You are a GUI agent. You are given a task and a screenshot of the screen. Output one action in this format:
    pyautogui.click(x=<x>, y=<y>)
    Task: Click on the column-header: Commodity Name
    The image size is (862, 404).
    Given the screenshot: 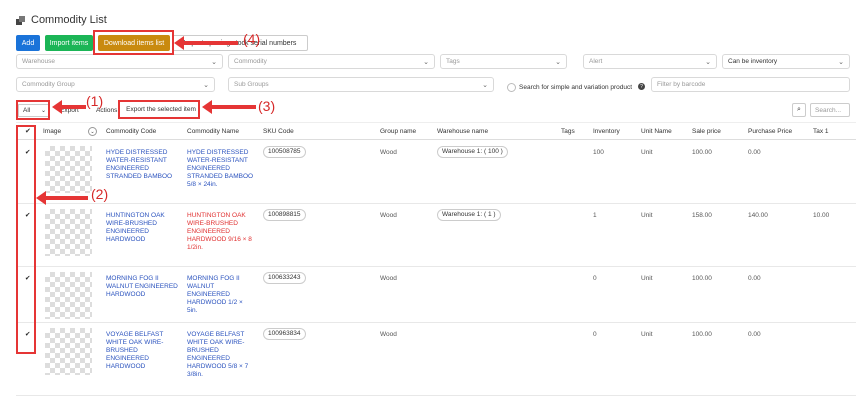 What is the action you would take?
    pyautogui.click(x=213, y=131)
    